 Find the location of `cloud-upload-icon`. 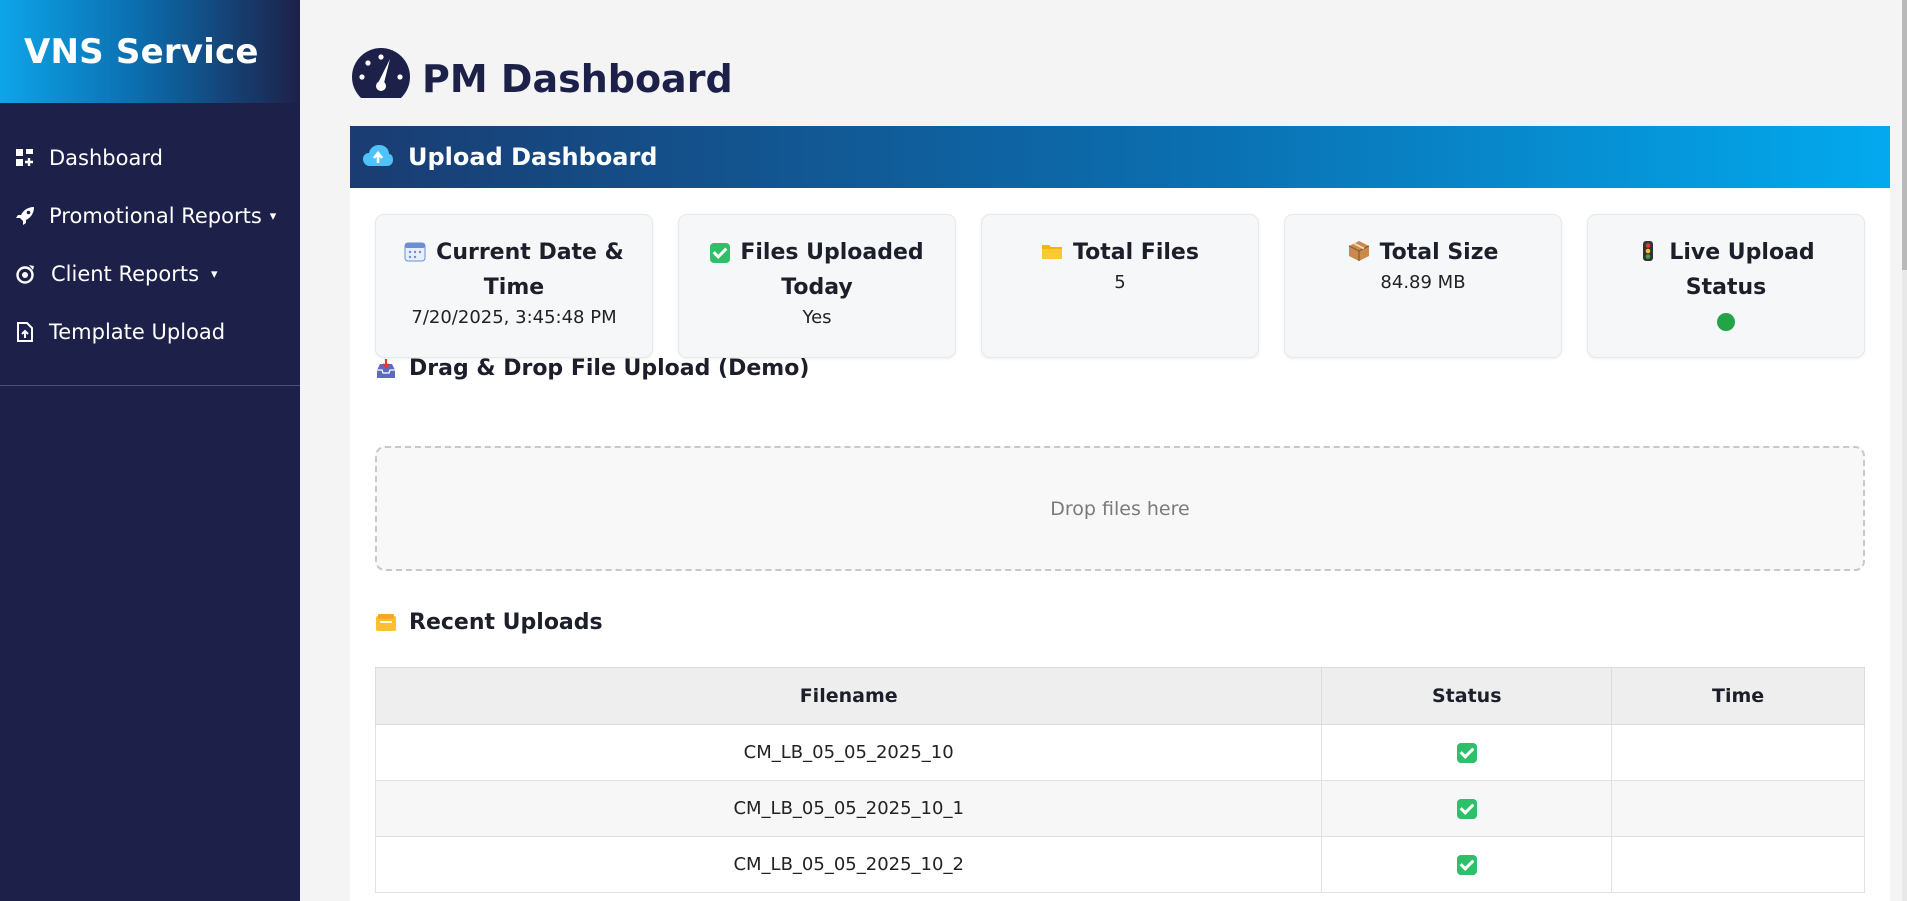

cloud-upload-icon is located at coordinates (378, 155).